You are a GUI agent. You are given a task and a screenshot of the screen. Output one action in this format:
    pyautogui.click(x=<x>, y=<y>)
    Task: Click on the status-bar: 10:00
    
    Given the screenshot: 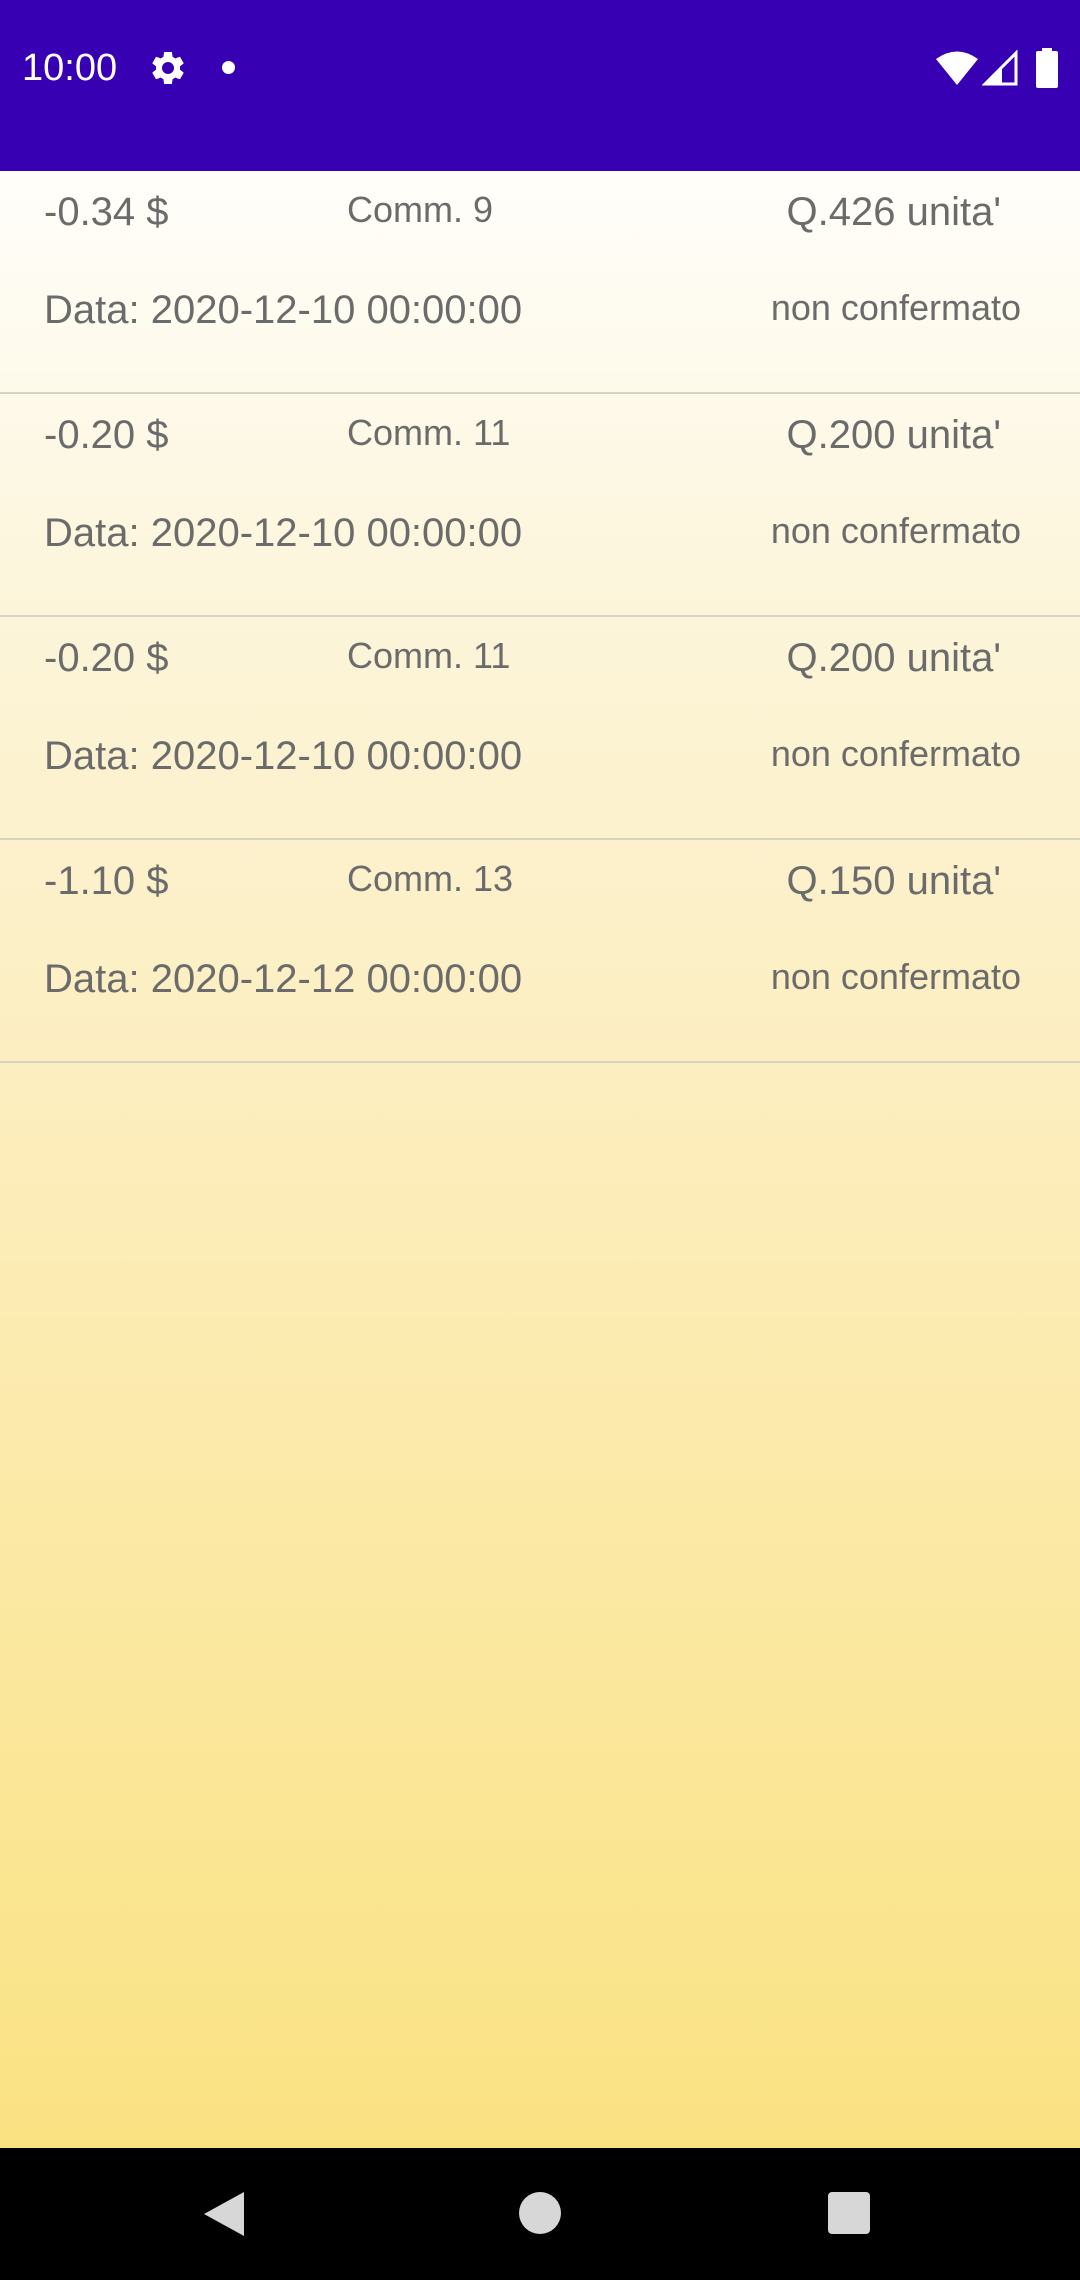 What is the action you would take?
    pyautogui.click(x=540, y=85)
    